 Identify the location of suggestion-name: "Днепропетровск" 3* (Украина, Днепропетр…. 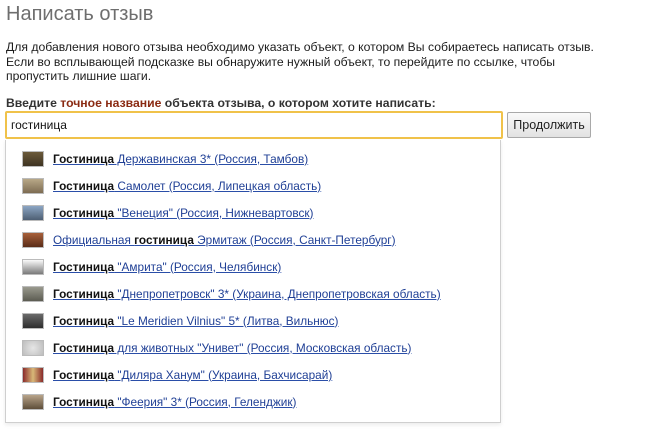
(277, 293).